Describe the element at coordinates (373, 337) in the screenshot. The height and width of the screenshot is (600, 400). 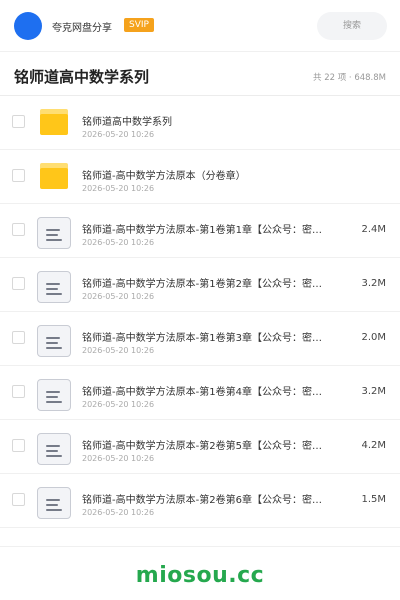
I see `file-size: 2.0M` at that location.